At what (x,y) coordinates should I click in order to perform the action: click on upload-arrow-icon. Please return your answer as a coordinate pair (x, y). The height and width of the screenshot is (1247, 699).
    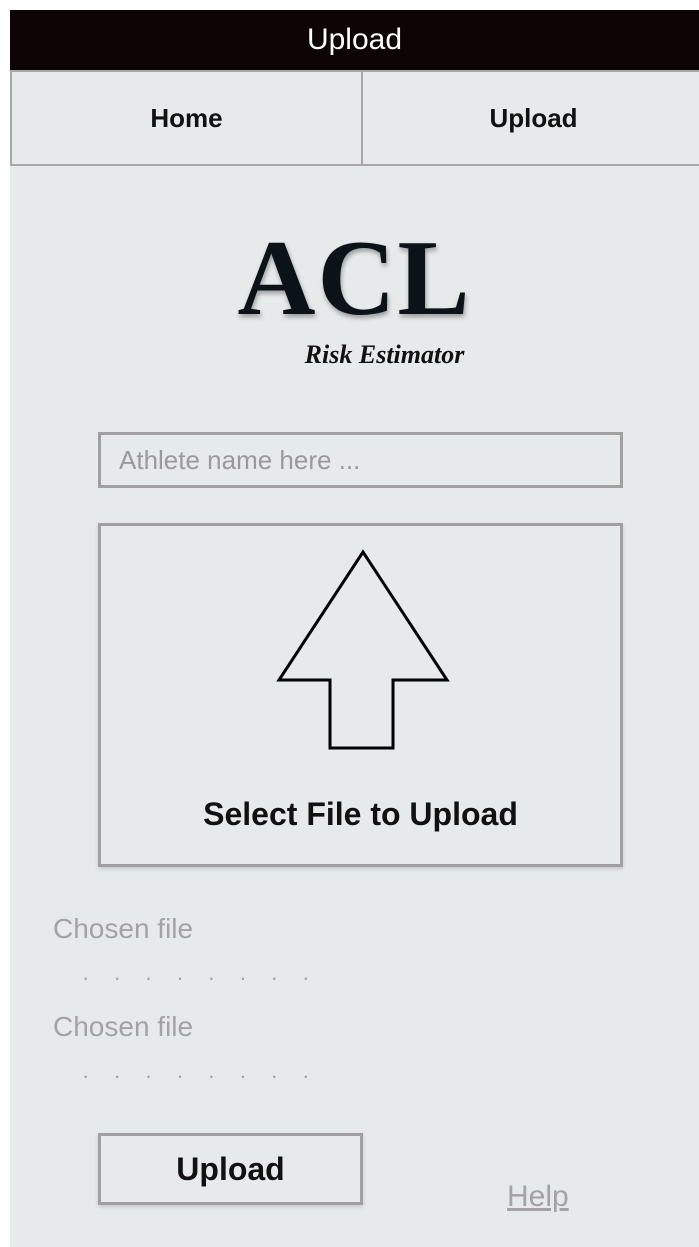
    Looking at the image, I should click on (363, 649).